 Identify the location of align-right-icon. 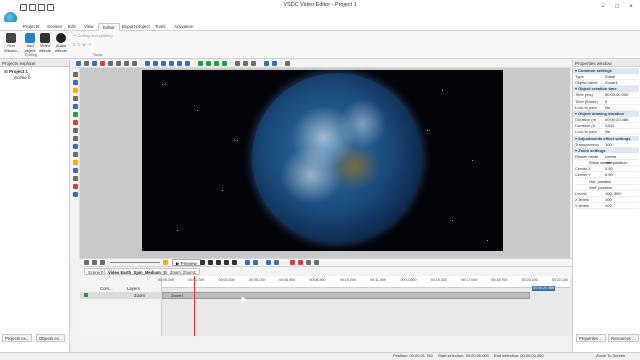
(163, 63).